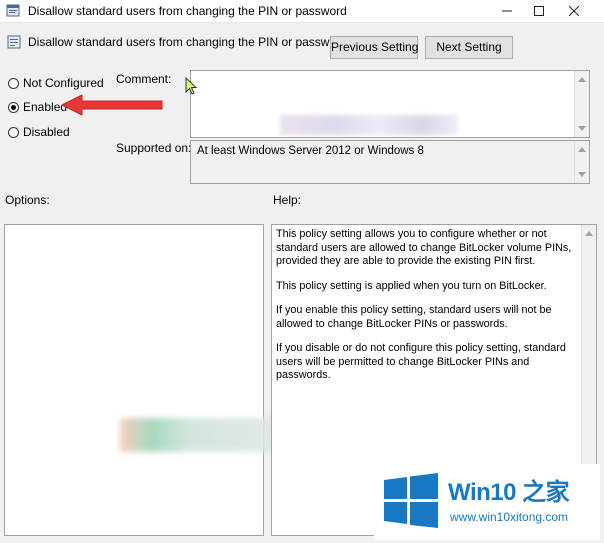  I want to click on radio-disabled: Disabled, so click(39, 132).